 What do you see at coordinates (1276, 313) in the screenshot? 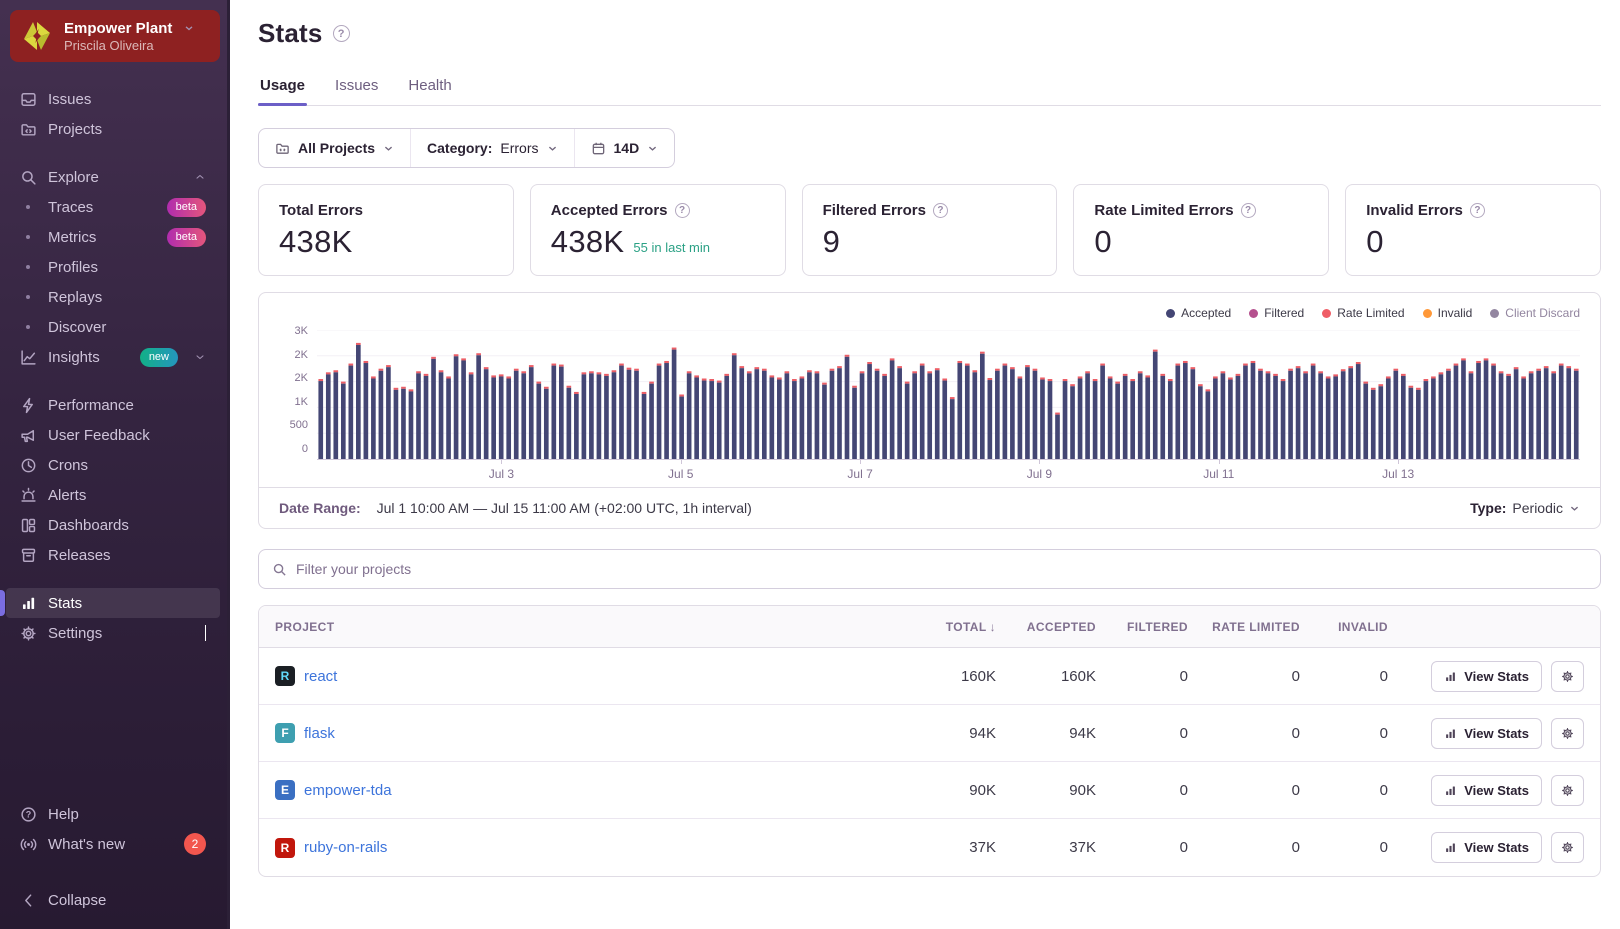
I see `legend-item-filtered: Filtered` at bounding box center [1276, 313].